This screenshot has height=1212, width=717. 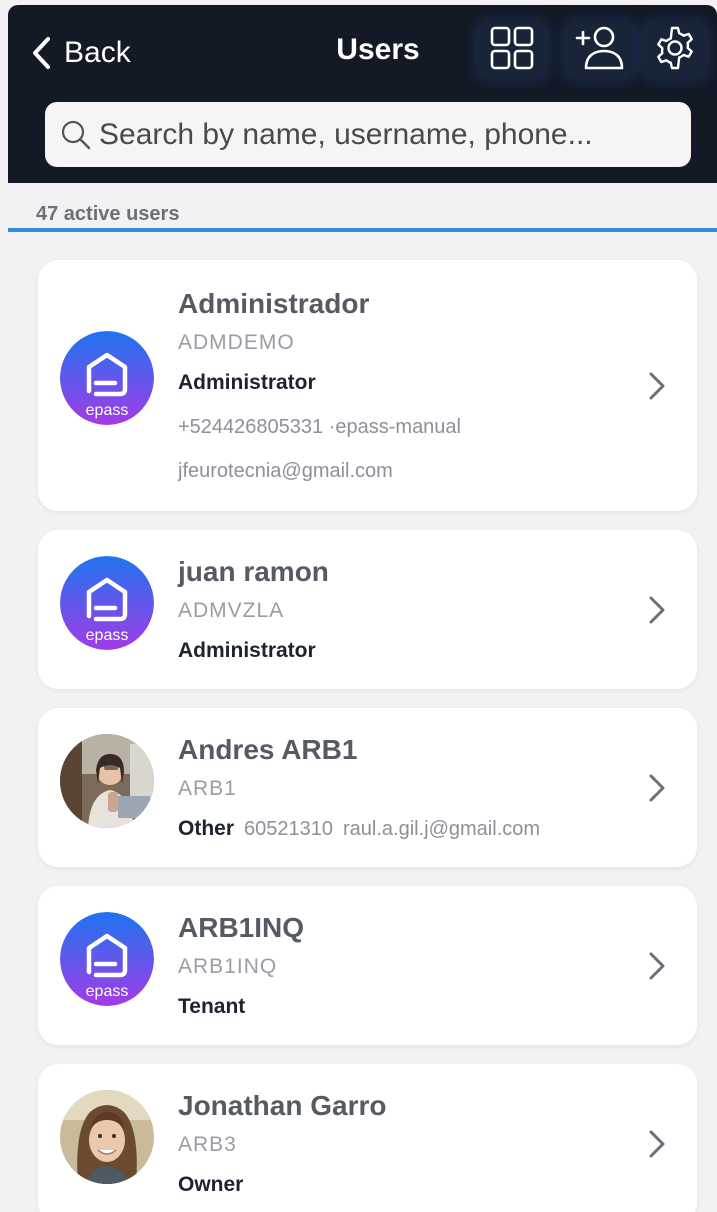 I want to click on page-title: Users, so click(x=378, y=49).